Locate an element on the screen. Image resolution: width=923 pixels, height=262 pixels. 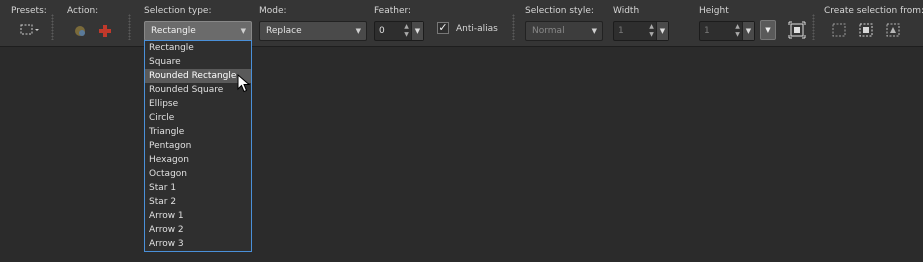
anti-alias-label: Anti-alias is located at coordinates (477, 29).